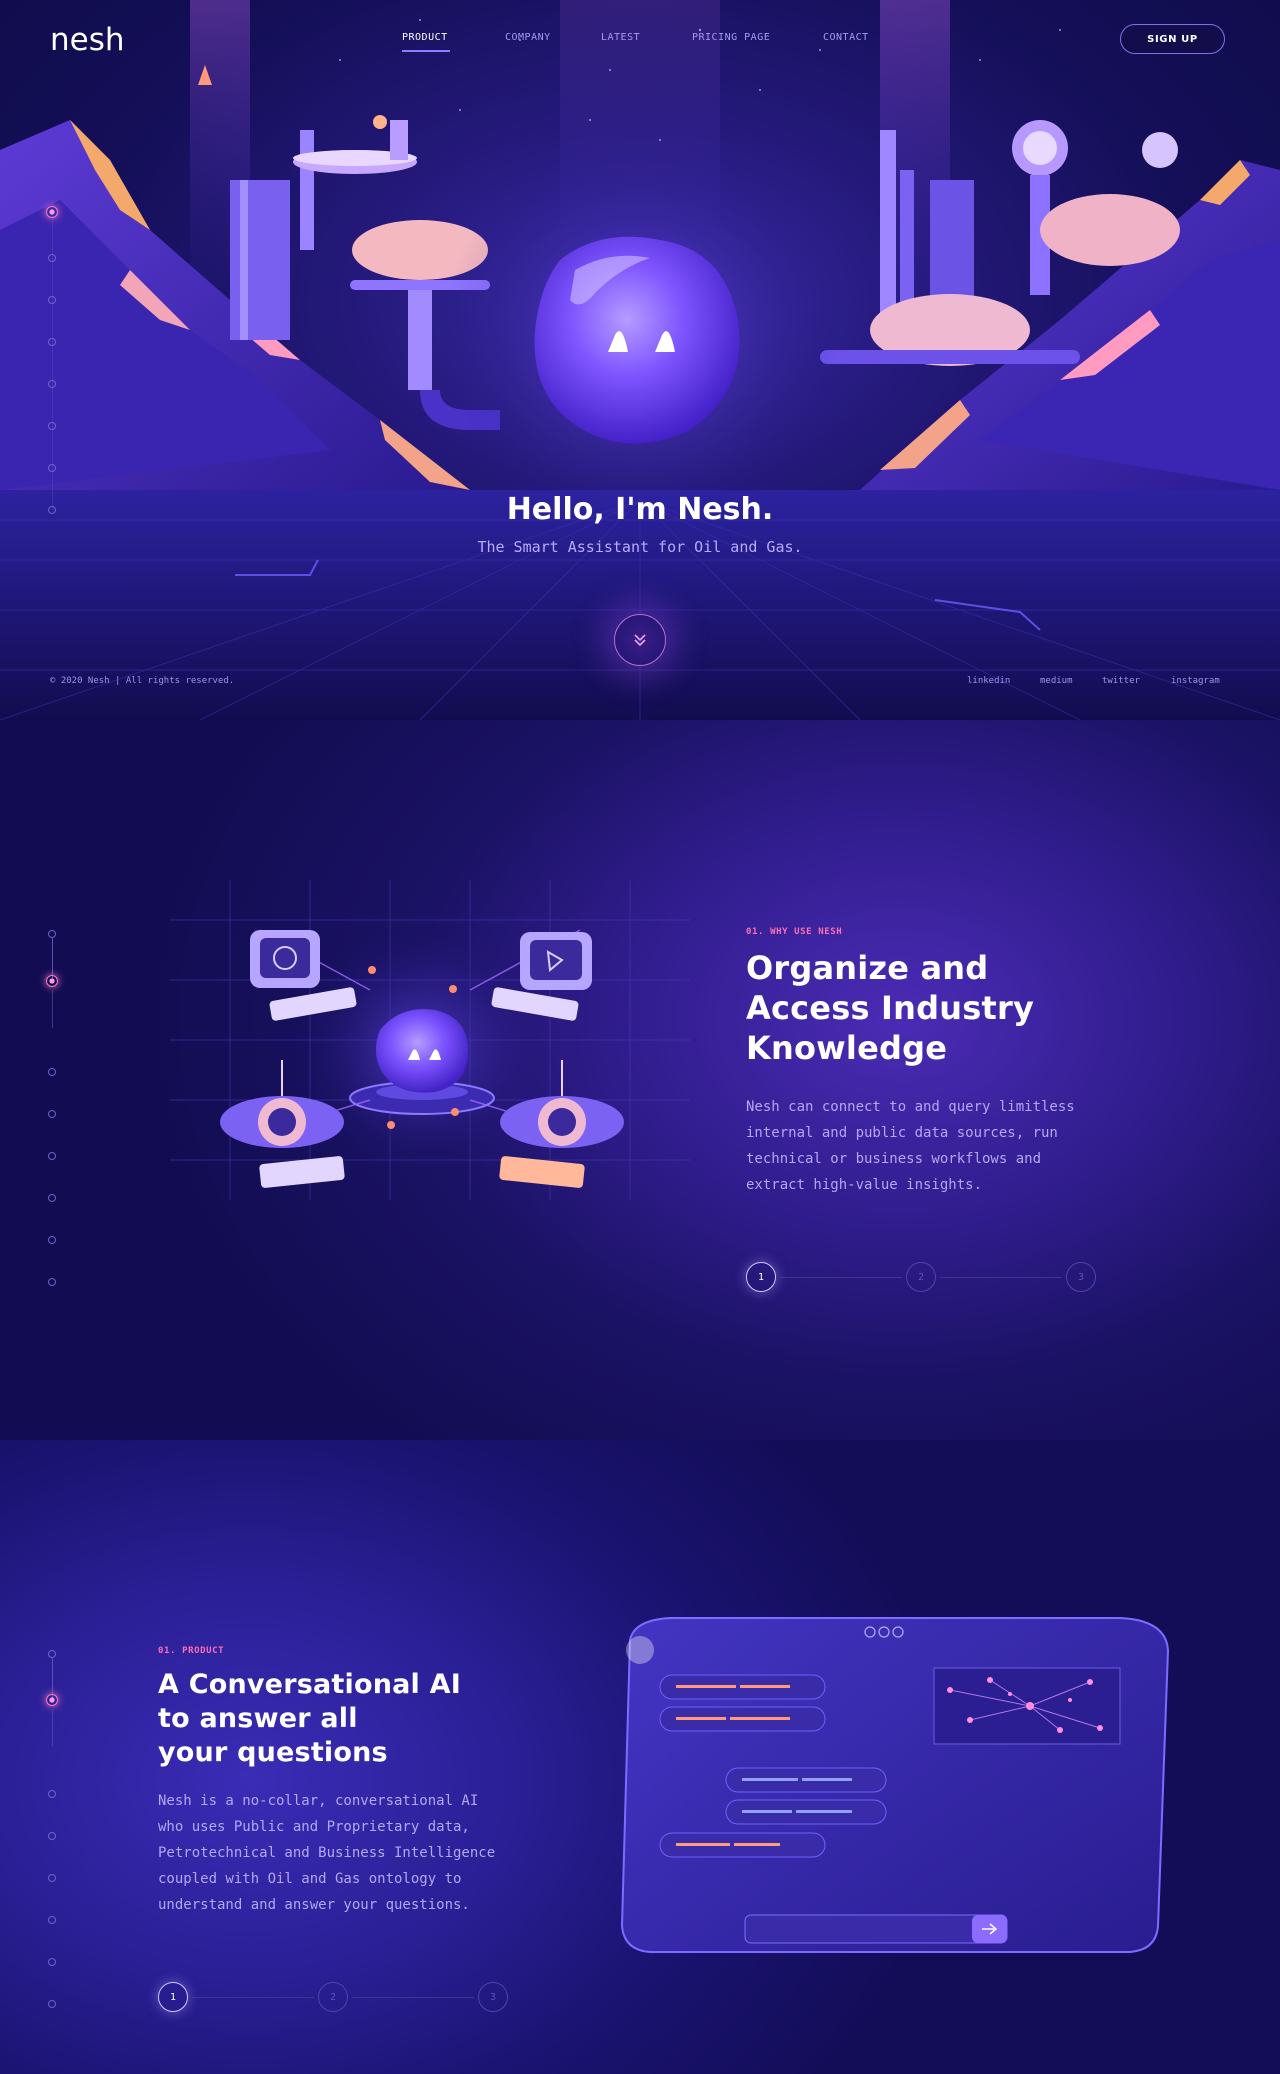 The image size is (1280, 2074). I want to click on social-instagram: instagram, so click(1195, 681).